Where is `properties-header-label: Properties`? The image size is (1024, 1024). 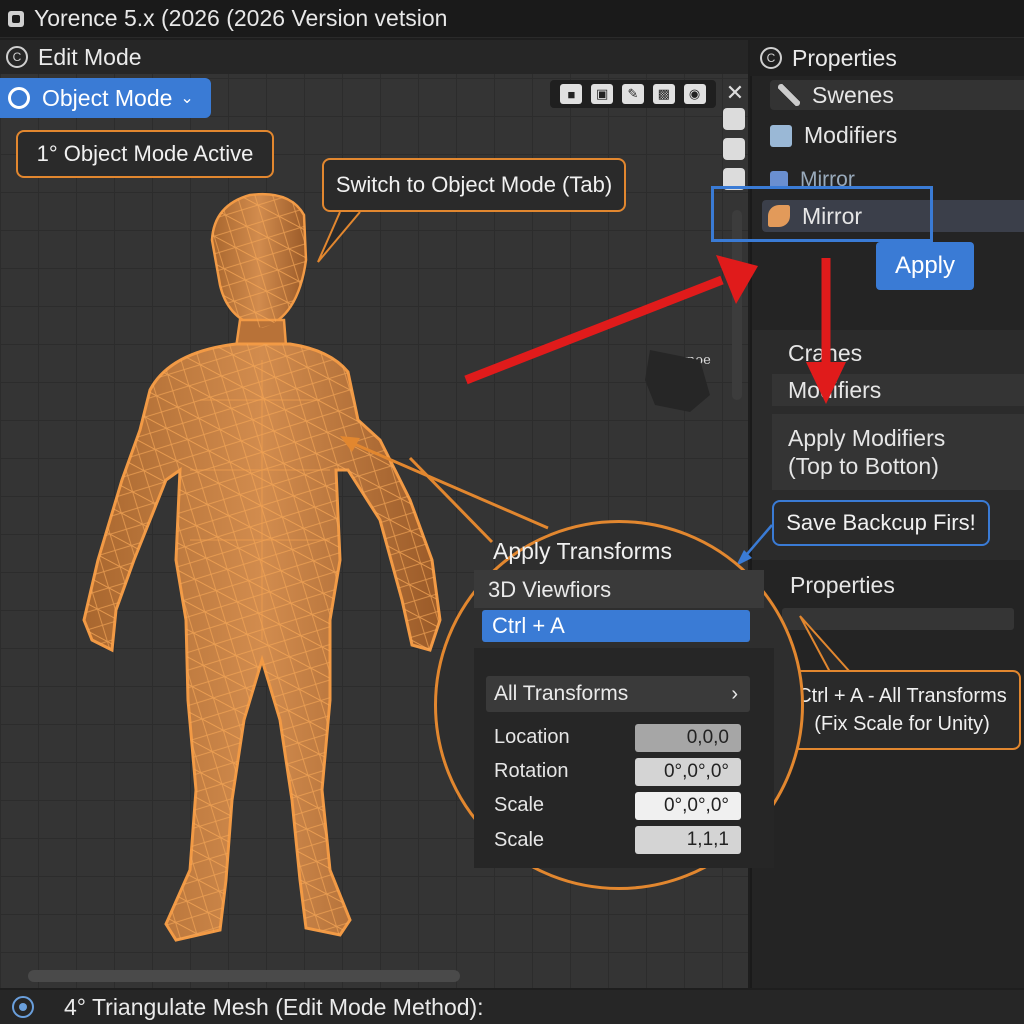 properties-header-label: Properties is located at coordinates (844, 57).